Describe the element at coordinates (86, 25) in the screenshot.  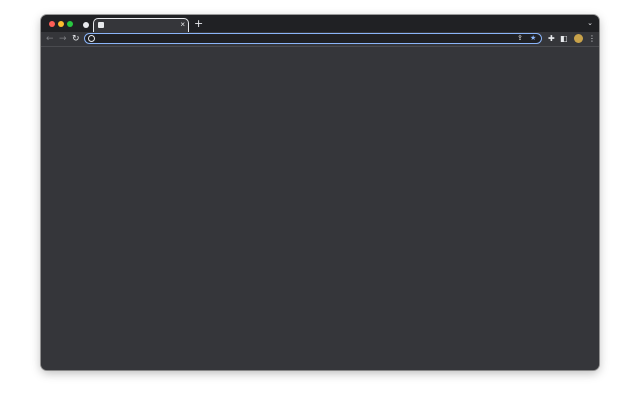
I see `tab-group-dot-icon` at that location.